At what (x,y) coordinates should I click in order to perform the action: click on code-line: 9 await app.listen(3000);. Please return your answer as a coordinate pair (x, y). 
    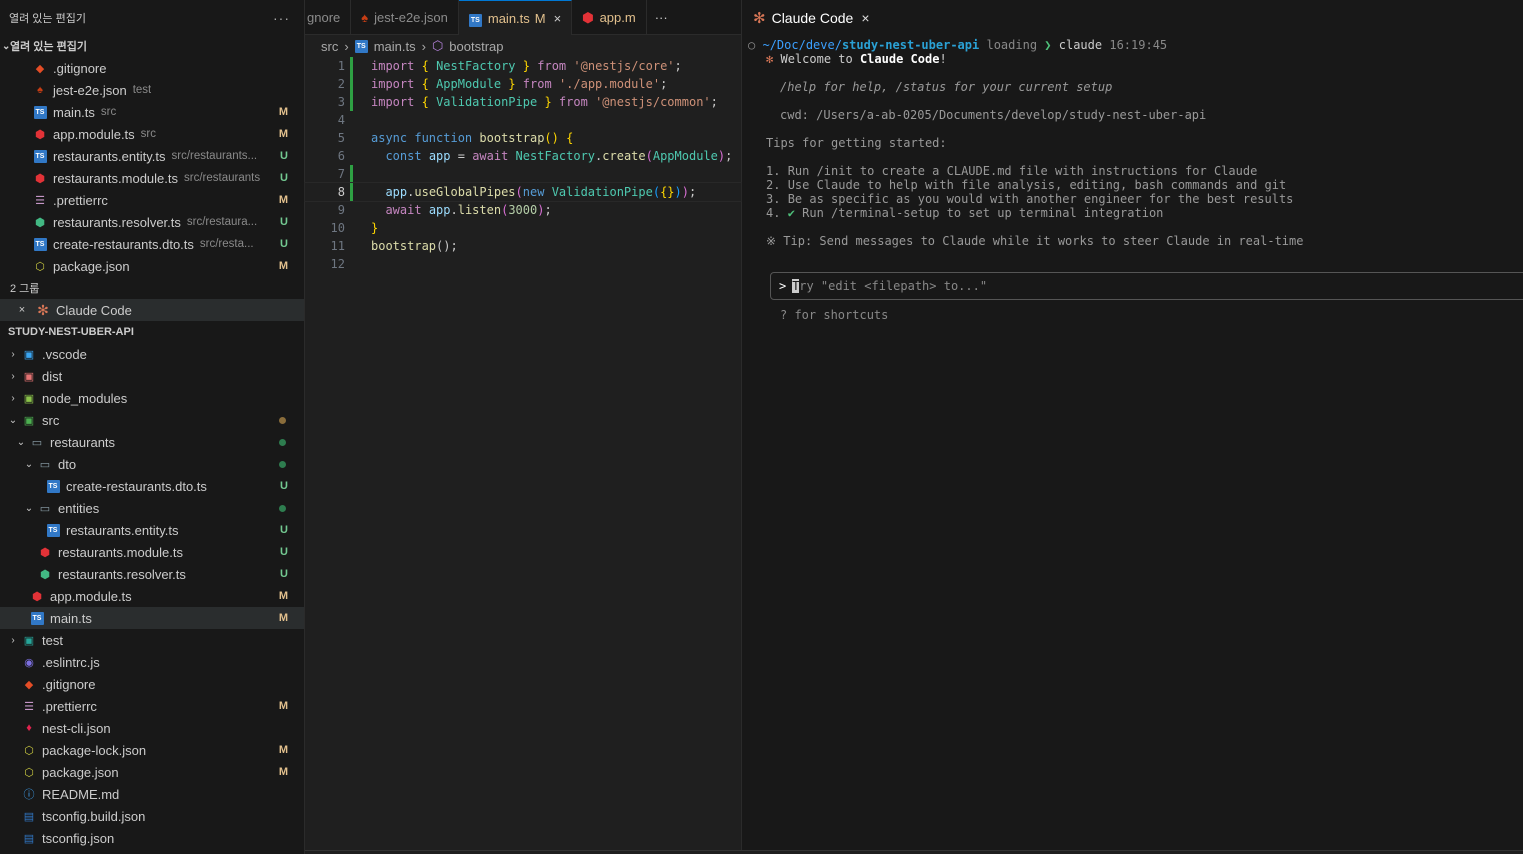
    Looking at the image, I should click on (523, 210).